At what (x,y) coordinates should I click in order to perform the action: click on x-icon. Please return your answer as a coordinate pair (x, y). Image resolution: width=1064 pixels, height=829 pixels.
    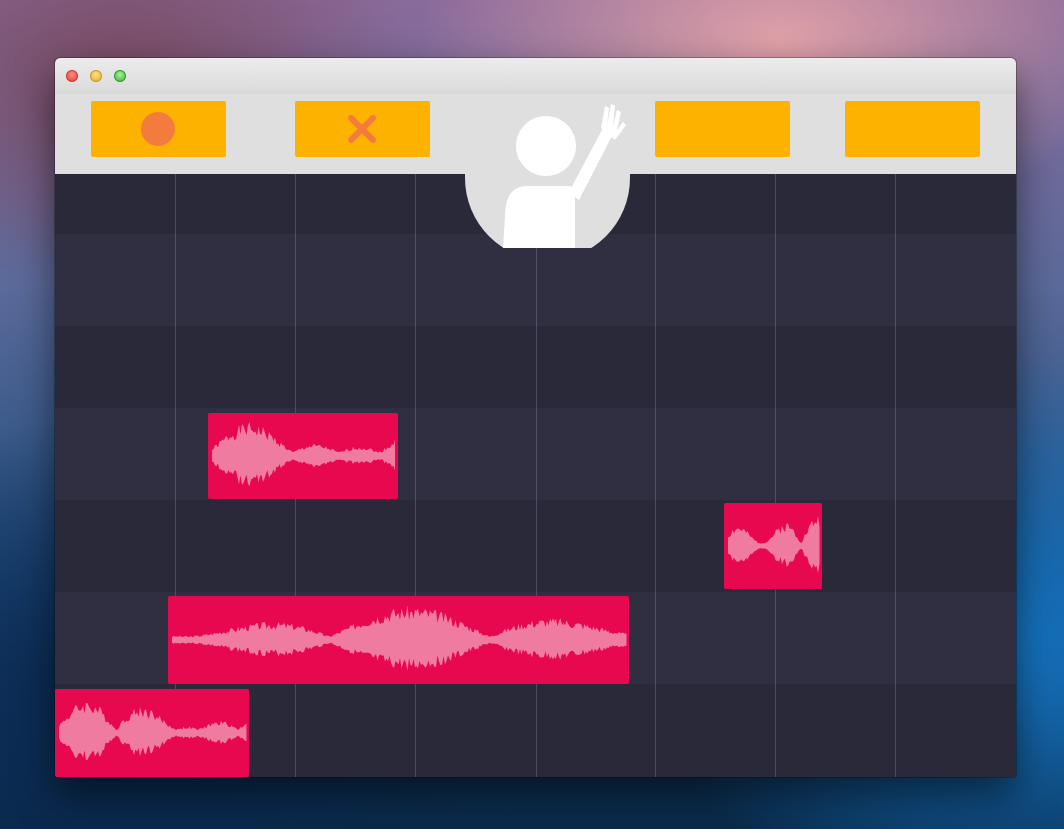
    Looking at the image, I should click on (362, 129).